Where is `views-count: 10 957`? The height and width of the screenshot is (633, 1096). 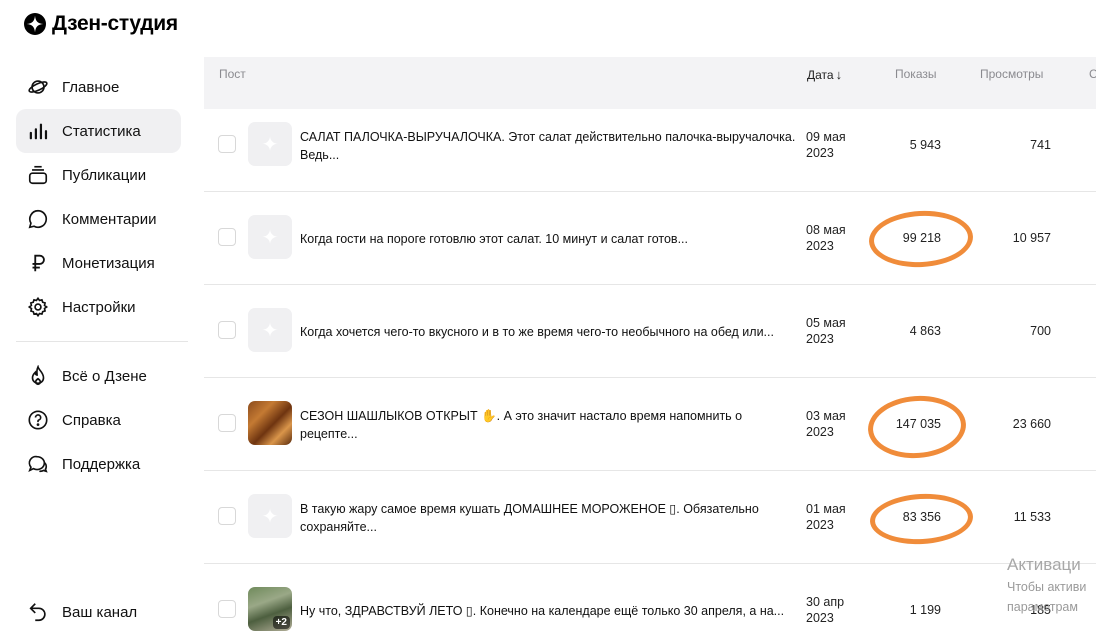 views-count: 10 957 is located at coordinates (1031, 238).